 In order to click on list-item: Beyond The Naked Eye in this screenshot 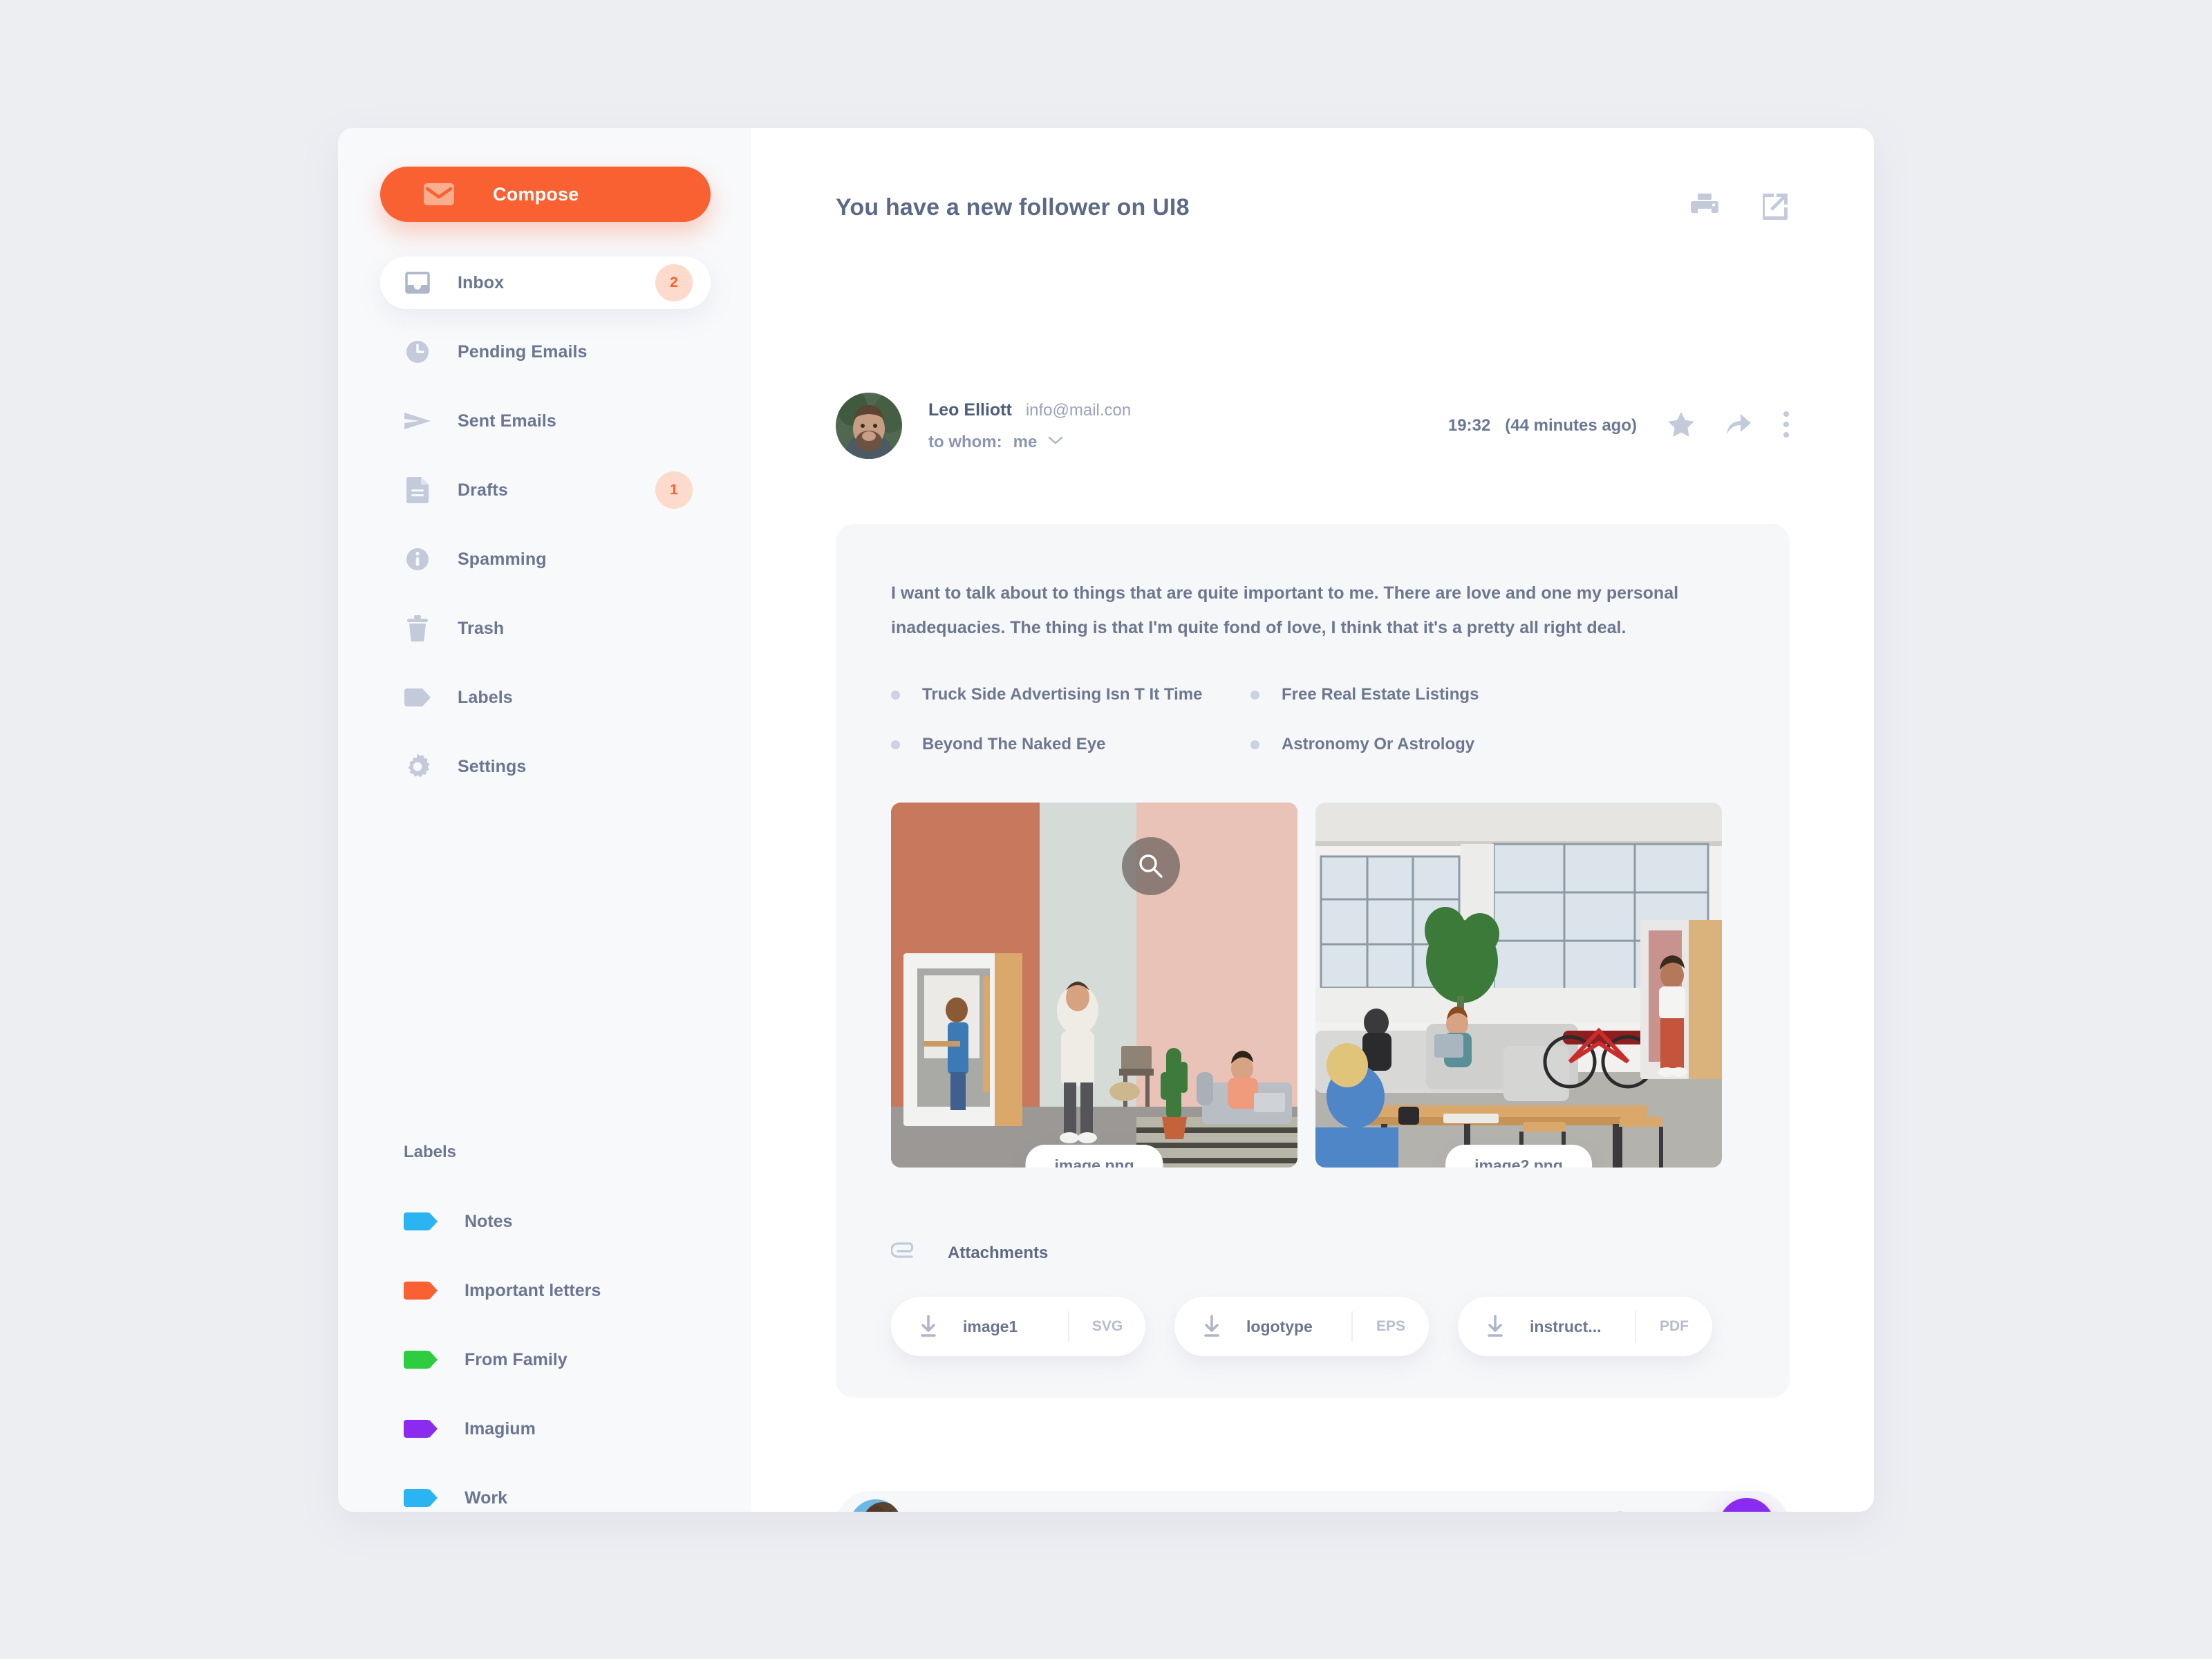, I will do `click(1070, 744)`.